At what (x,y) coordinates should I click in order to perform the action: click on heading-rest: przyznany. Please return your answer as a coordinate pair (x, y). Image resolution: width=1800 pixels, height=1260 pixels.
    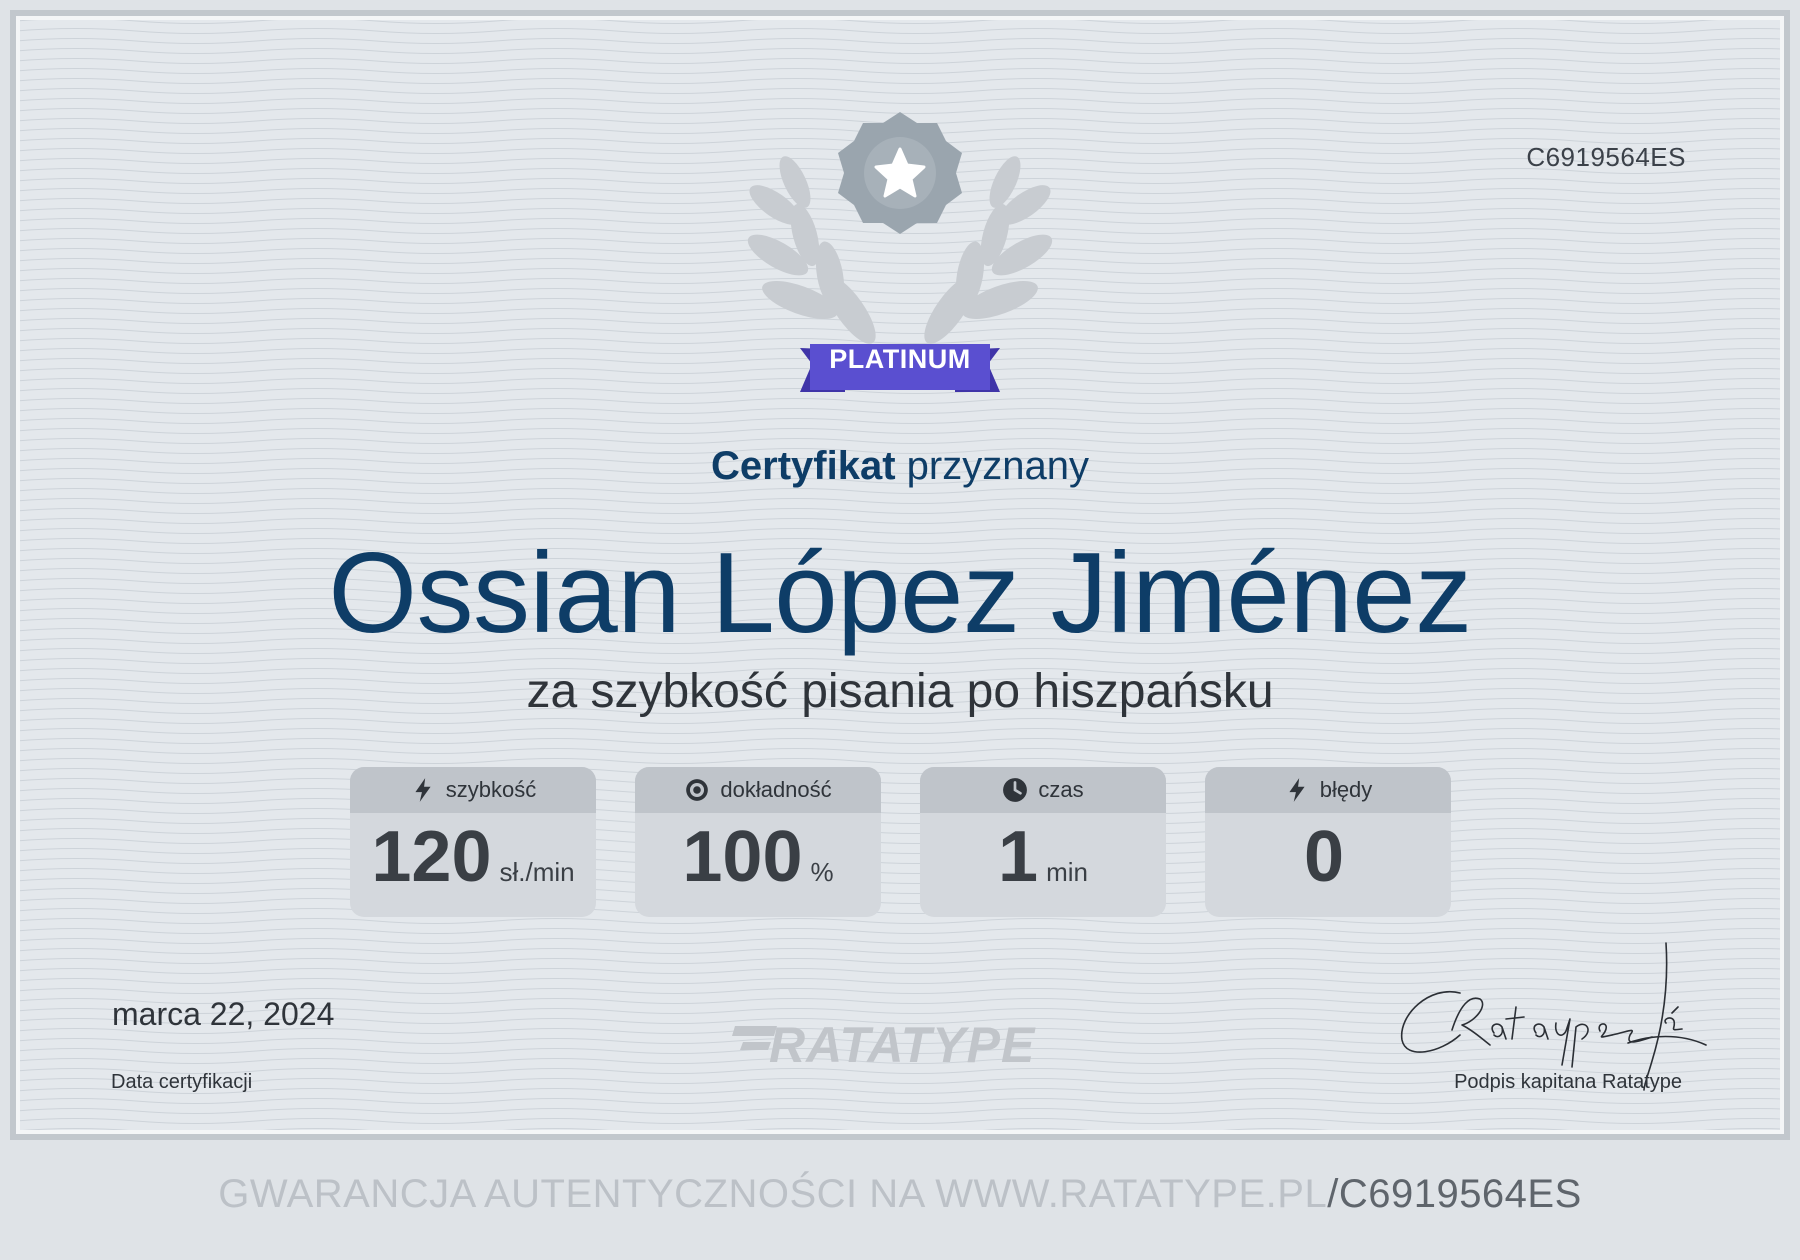
    Looking at the image, I should click on (997, 466).